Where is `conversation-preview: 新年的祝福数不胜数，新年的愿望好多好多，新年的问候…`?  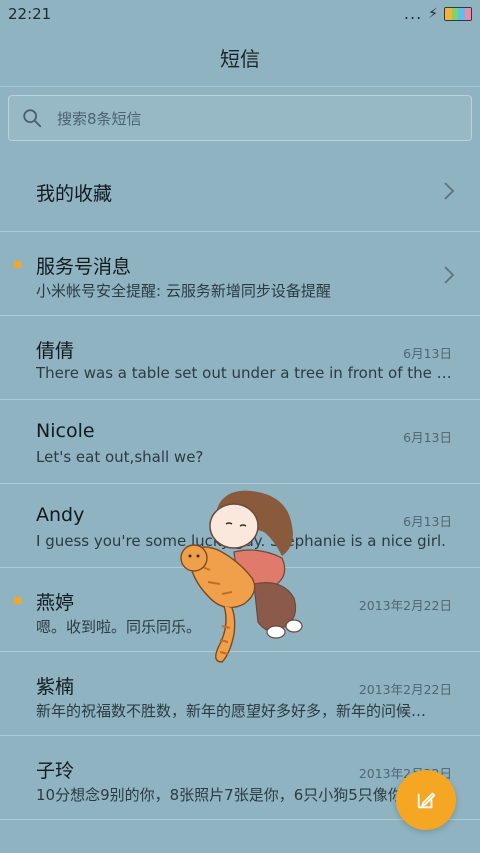
conversation-preview: 新年的祝福数不胜数，新年的愿望好多好多，新年的问候… is located at coordinates (231, 711).